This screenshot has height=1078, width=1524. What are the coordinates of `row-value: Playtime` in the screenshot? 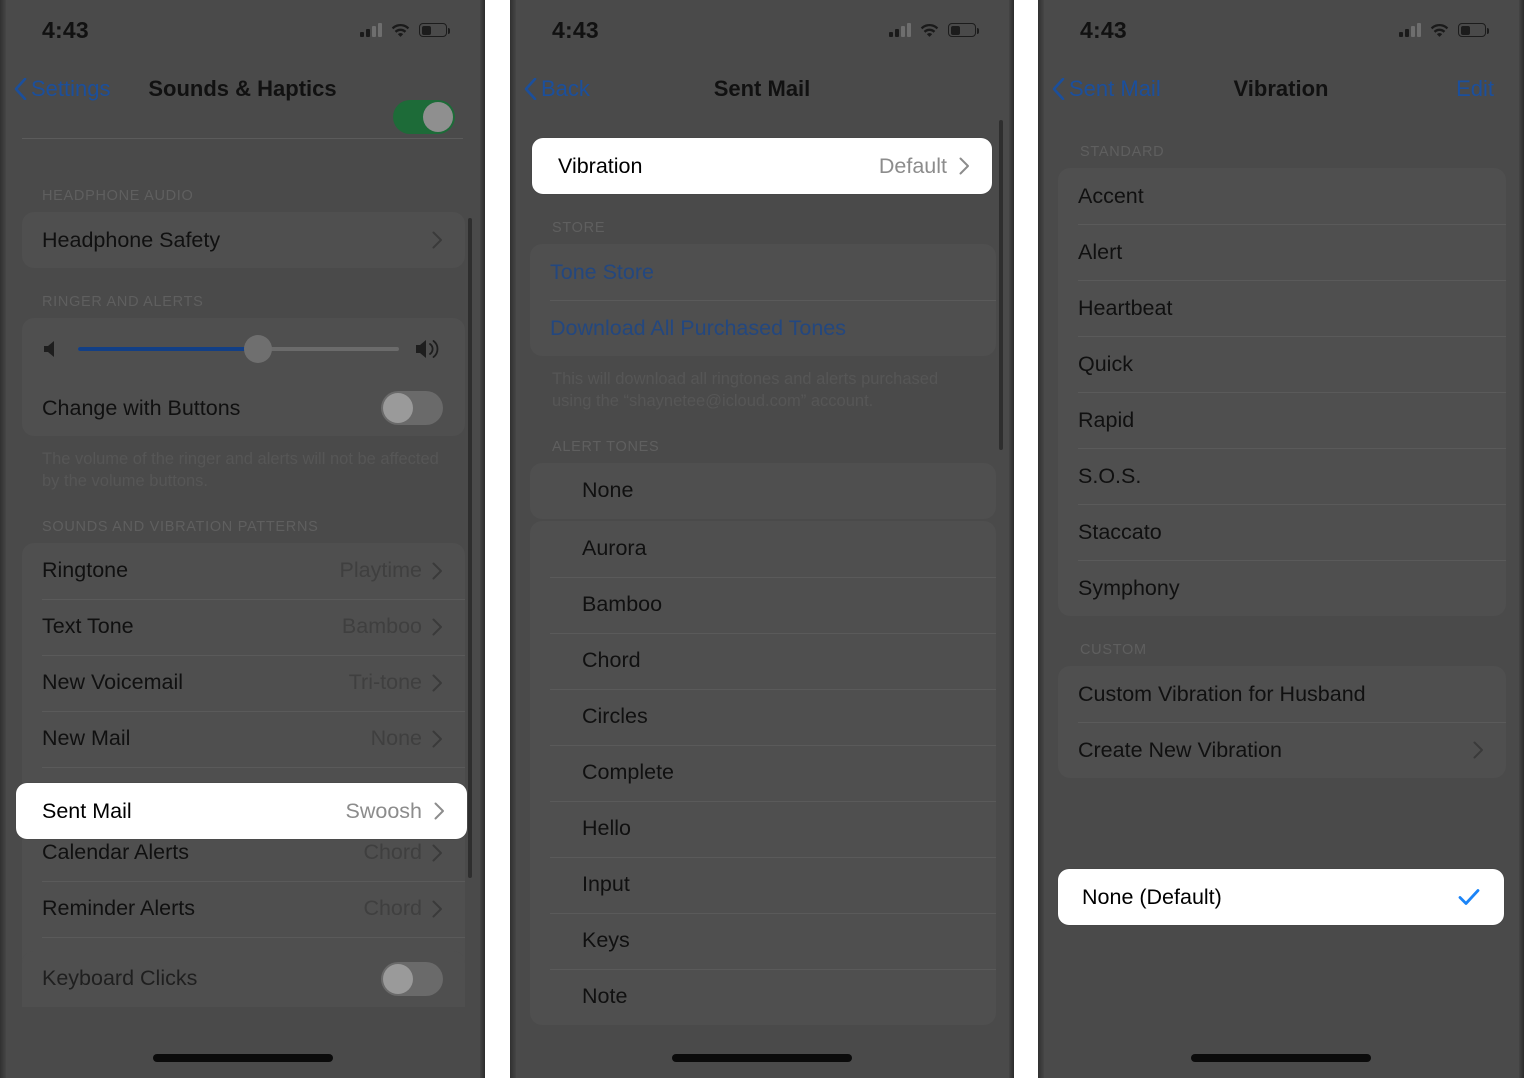 It's located at (380, 570).